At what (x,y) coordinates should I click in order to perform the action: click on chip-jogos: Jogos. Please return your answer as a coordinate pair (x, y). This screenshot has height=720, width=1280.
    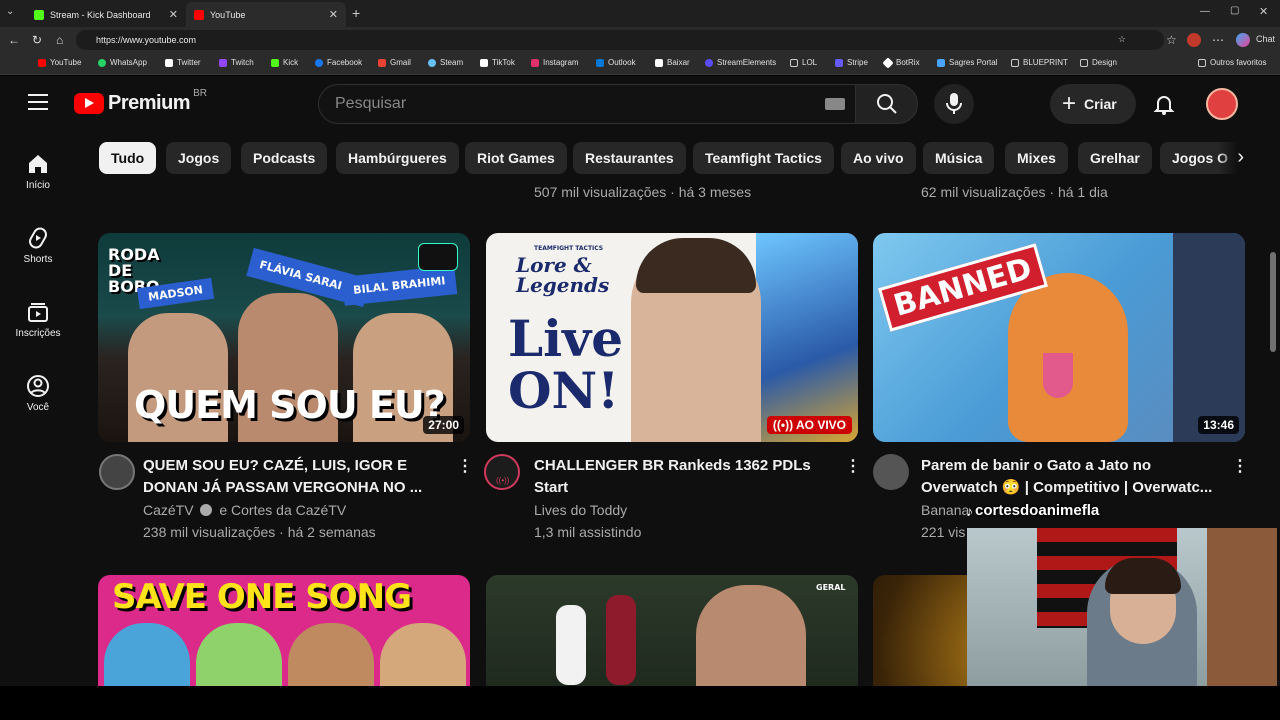
    Looking at the image, I should click on (199, 158).